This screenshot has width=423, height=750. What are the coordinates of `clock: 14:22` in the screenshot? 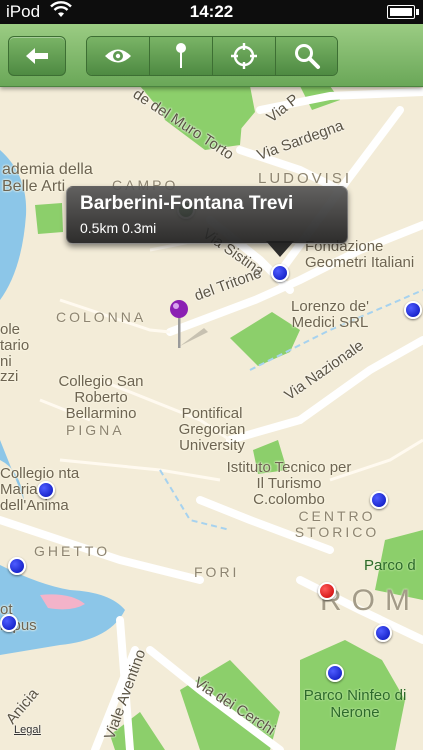 It's located at (211, 11).